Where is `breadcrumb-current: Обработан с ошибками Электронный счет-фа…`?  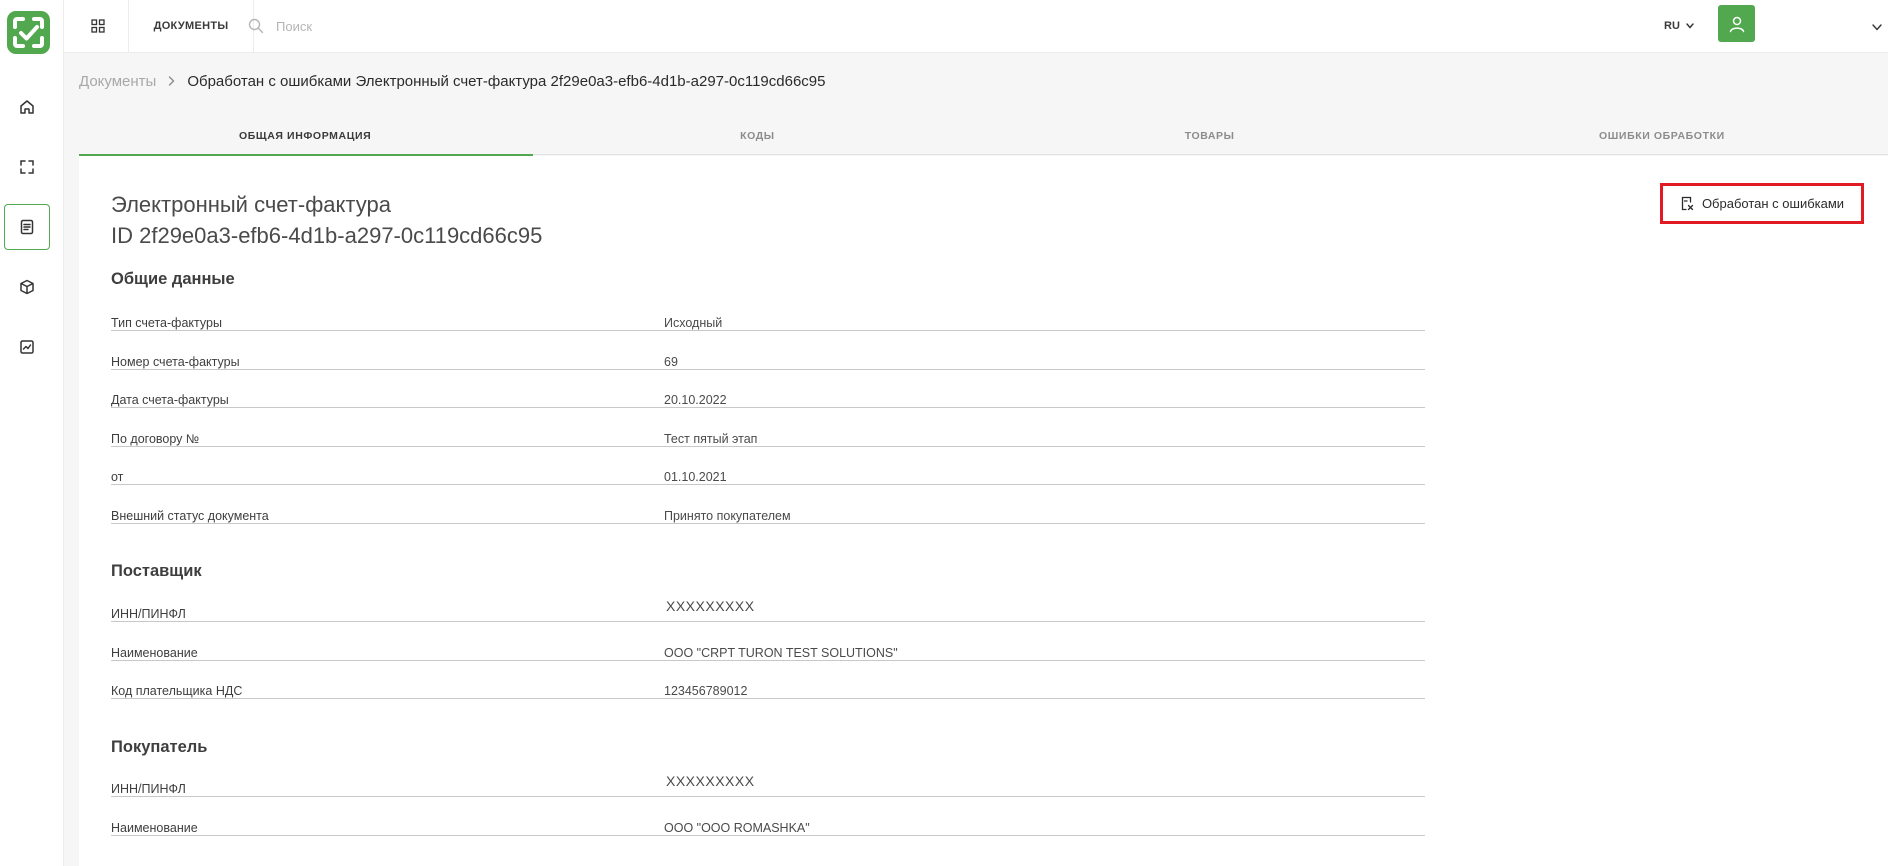 breadcrumb-current: Обработан с ошибками Электронный счет-фа… is located at coordinates (506, 81).